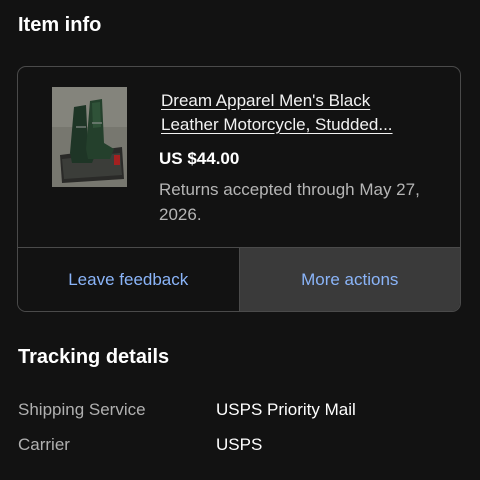 This screenshot has height=480, width=480. What do you see at coordinates (44, 444) in the screenshot?
I see `carrier-label: Carrier` at bounding box center [44, 444].